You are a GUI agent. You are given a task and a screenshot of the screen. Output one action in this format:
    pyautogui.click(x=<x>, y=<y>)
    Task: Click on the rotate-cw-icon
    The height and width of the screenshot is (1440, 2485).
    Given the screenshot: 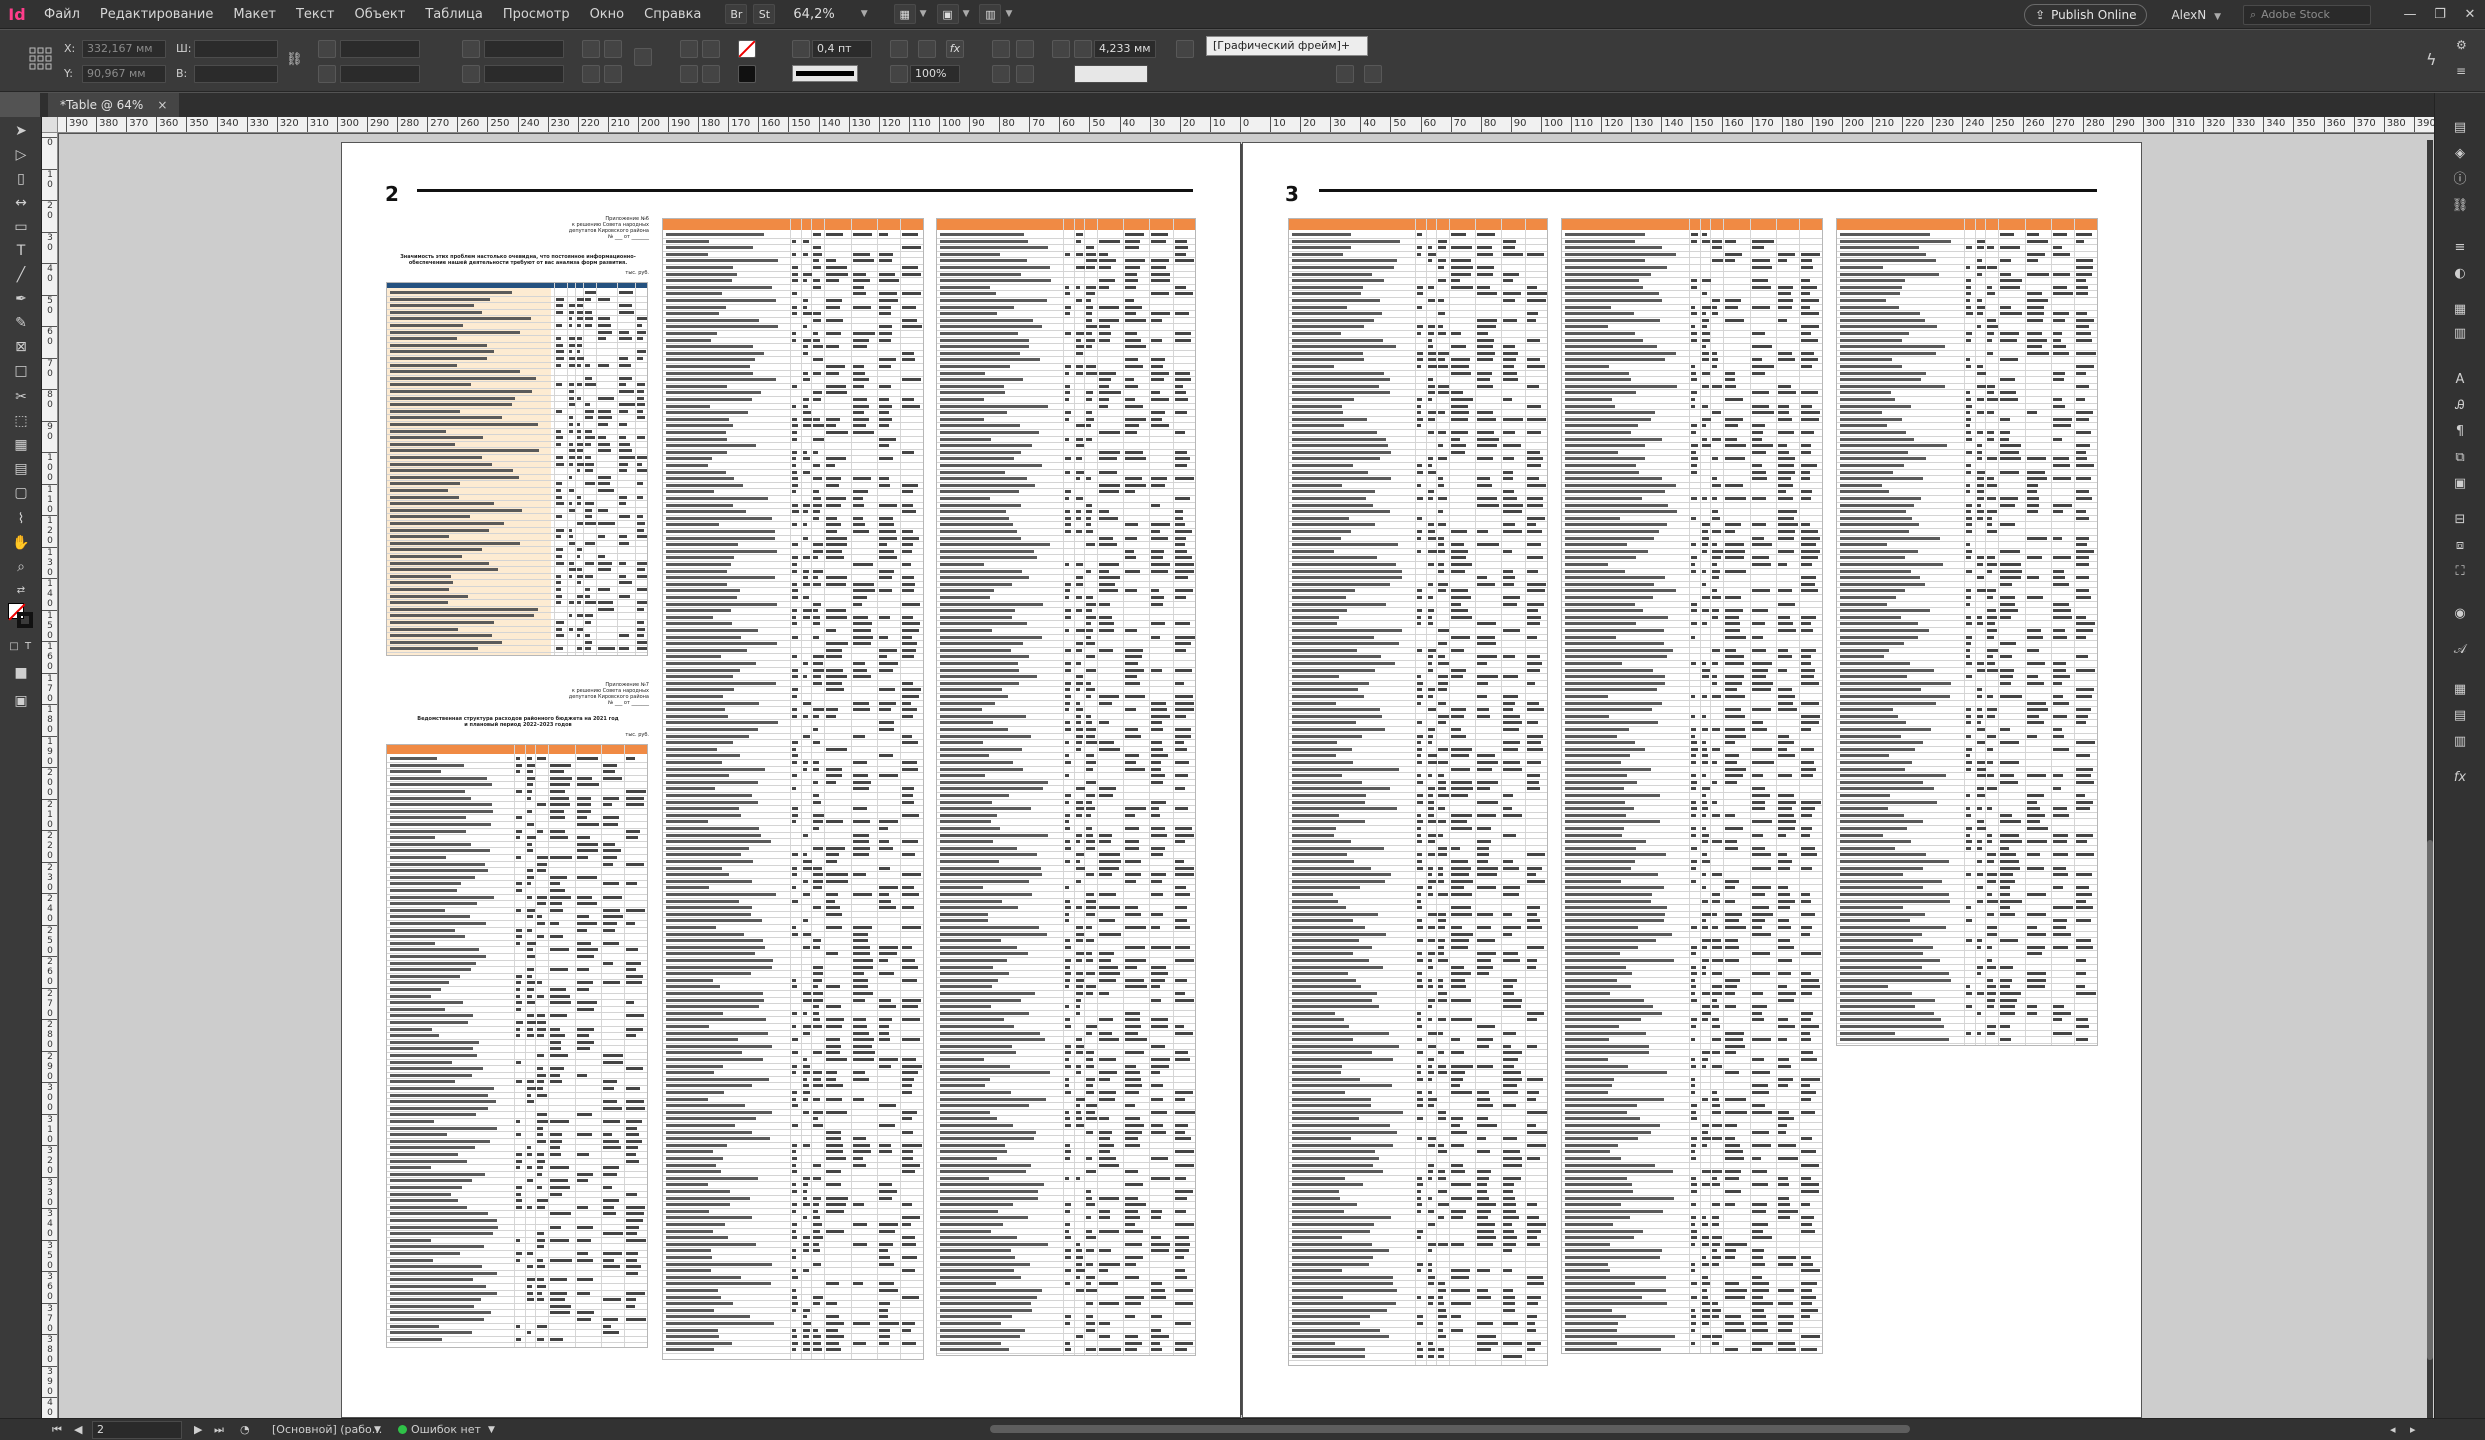 What is the action you would take?
    pyautogui.click(x=591, y=49)
    